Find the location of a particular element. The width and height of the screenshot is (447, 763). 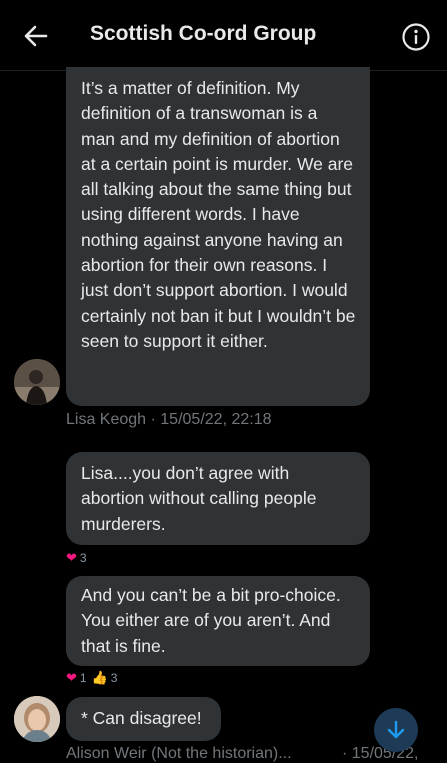

back-button is located at coordinates (36, 36).